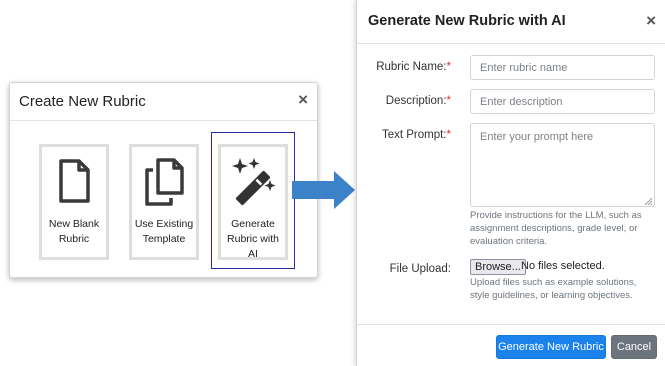  I want to click on generate-new-rubric-button: Generate New Rubric, so click(551, 347).